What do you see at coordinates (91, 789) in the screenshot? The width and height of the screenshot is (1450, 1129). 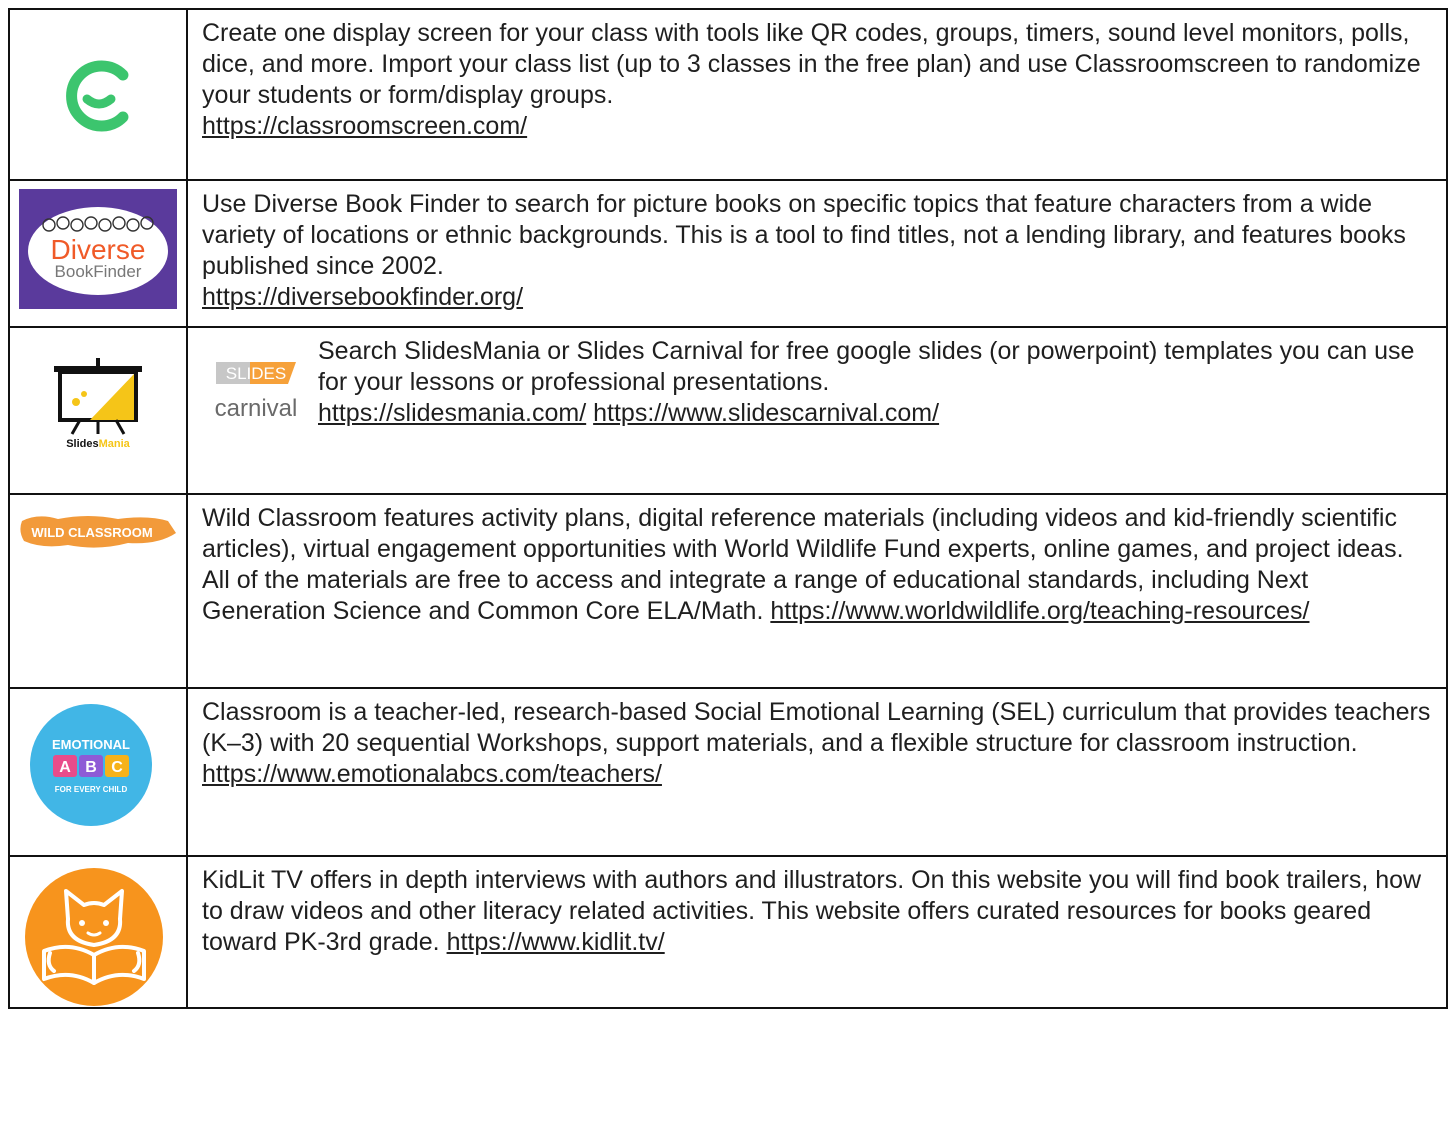 I see `logo-subtext: FOR EVERY CHILD` at bounding box center [91, 789].